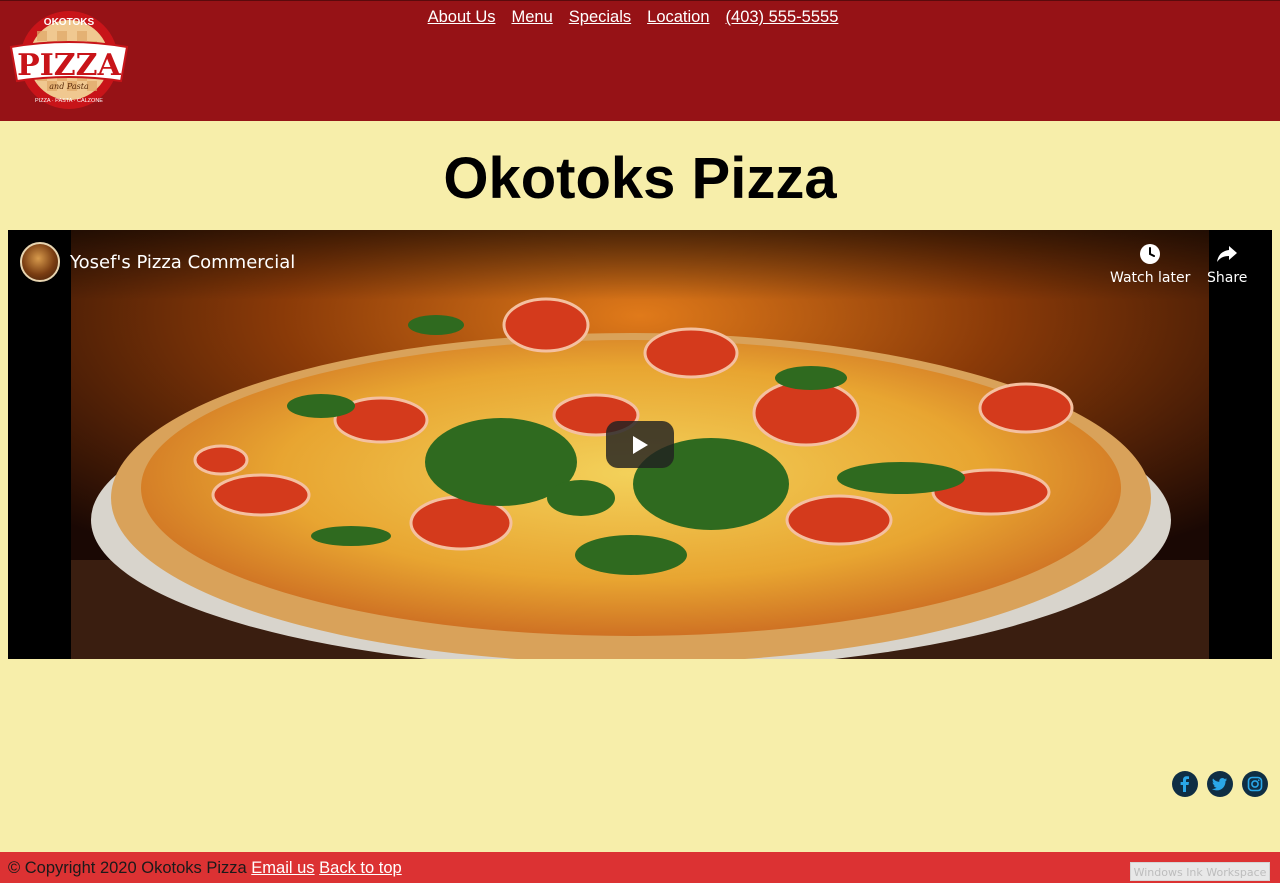 Image resolution: width=1280 pixels, height=883 pixels. Describe the element at coordinates (1150, 278) in the screenshot. I see `watch-later-label: Watch later` at that location.